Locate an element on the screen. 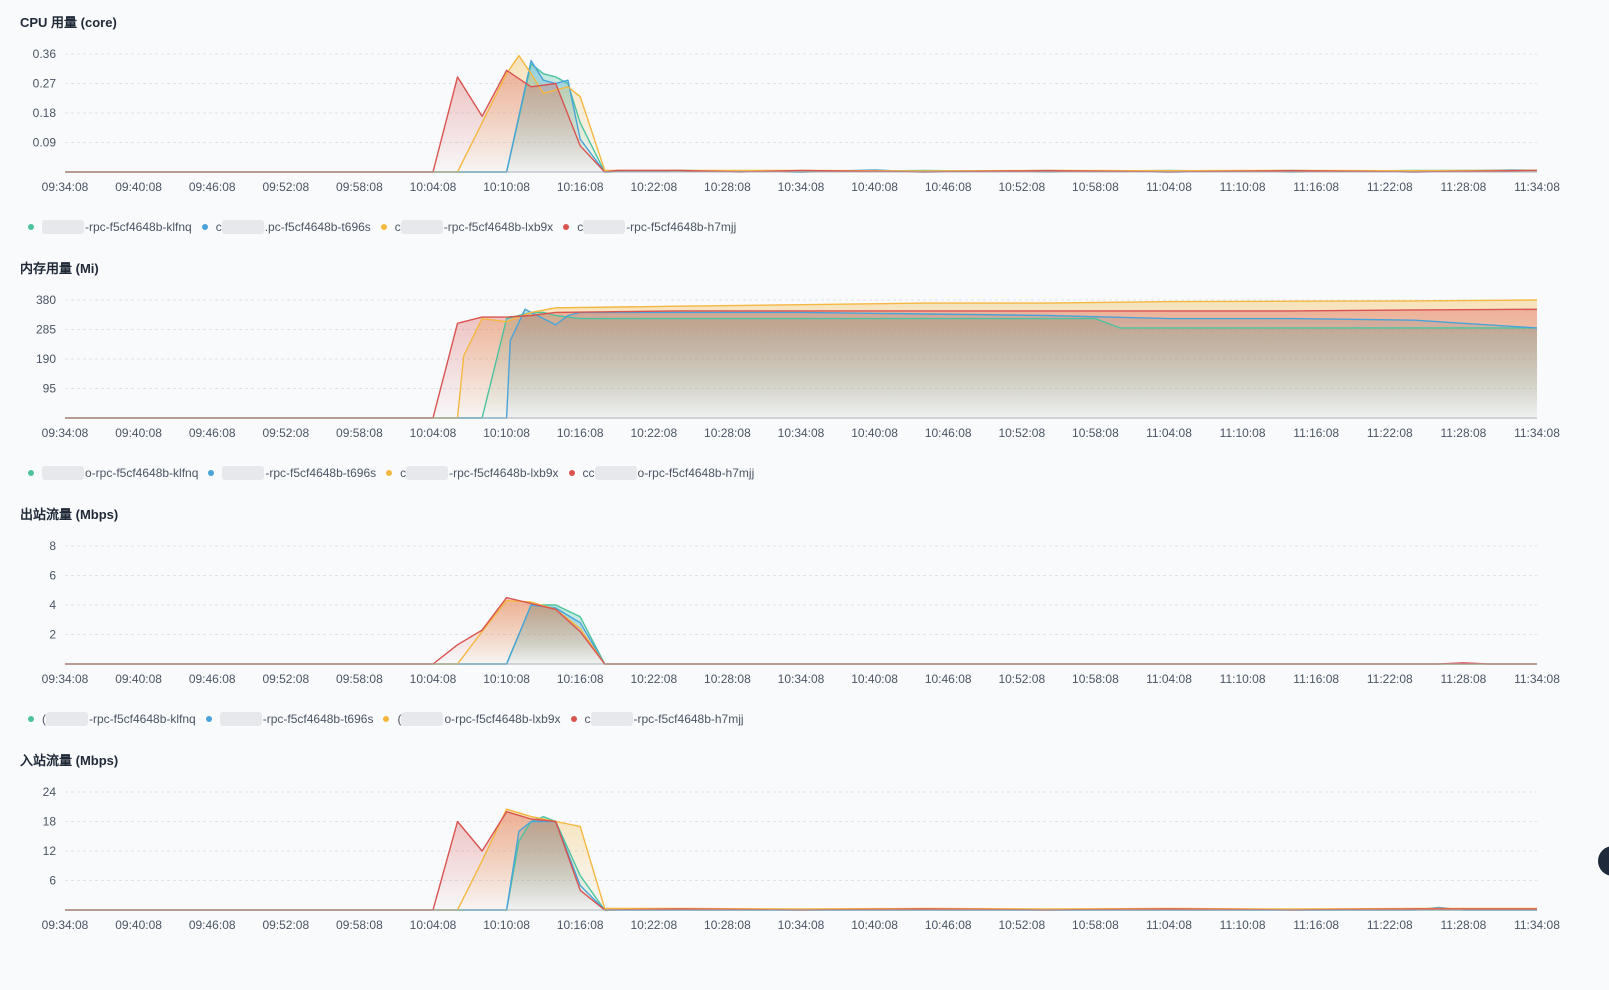 The height and width of the screenshot is (990, 1609). legend-item: (o-rpc-f5cf4648b-lxb9x is located at coordinates (472, 719).